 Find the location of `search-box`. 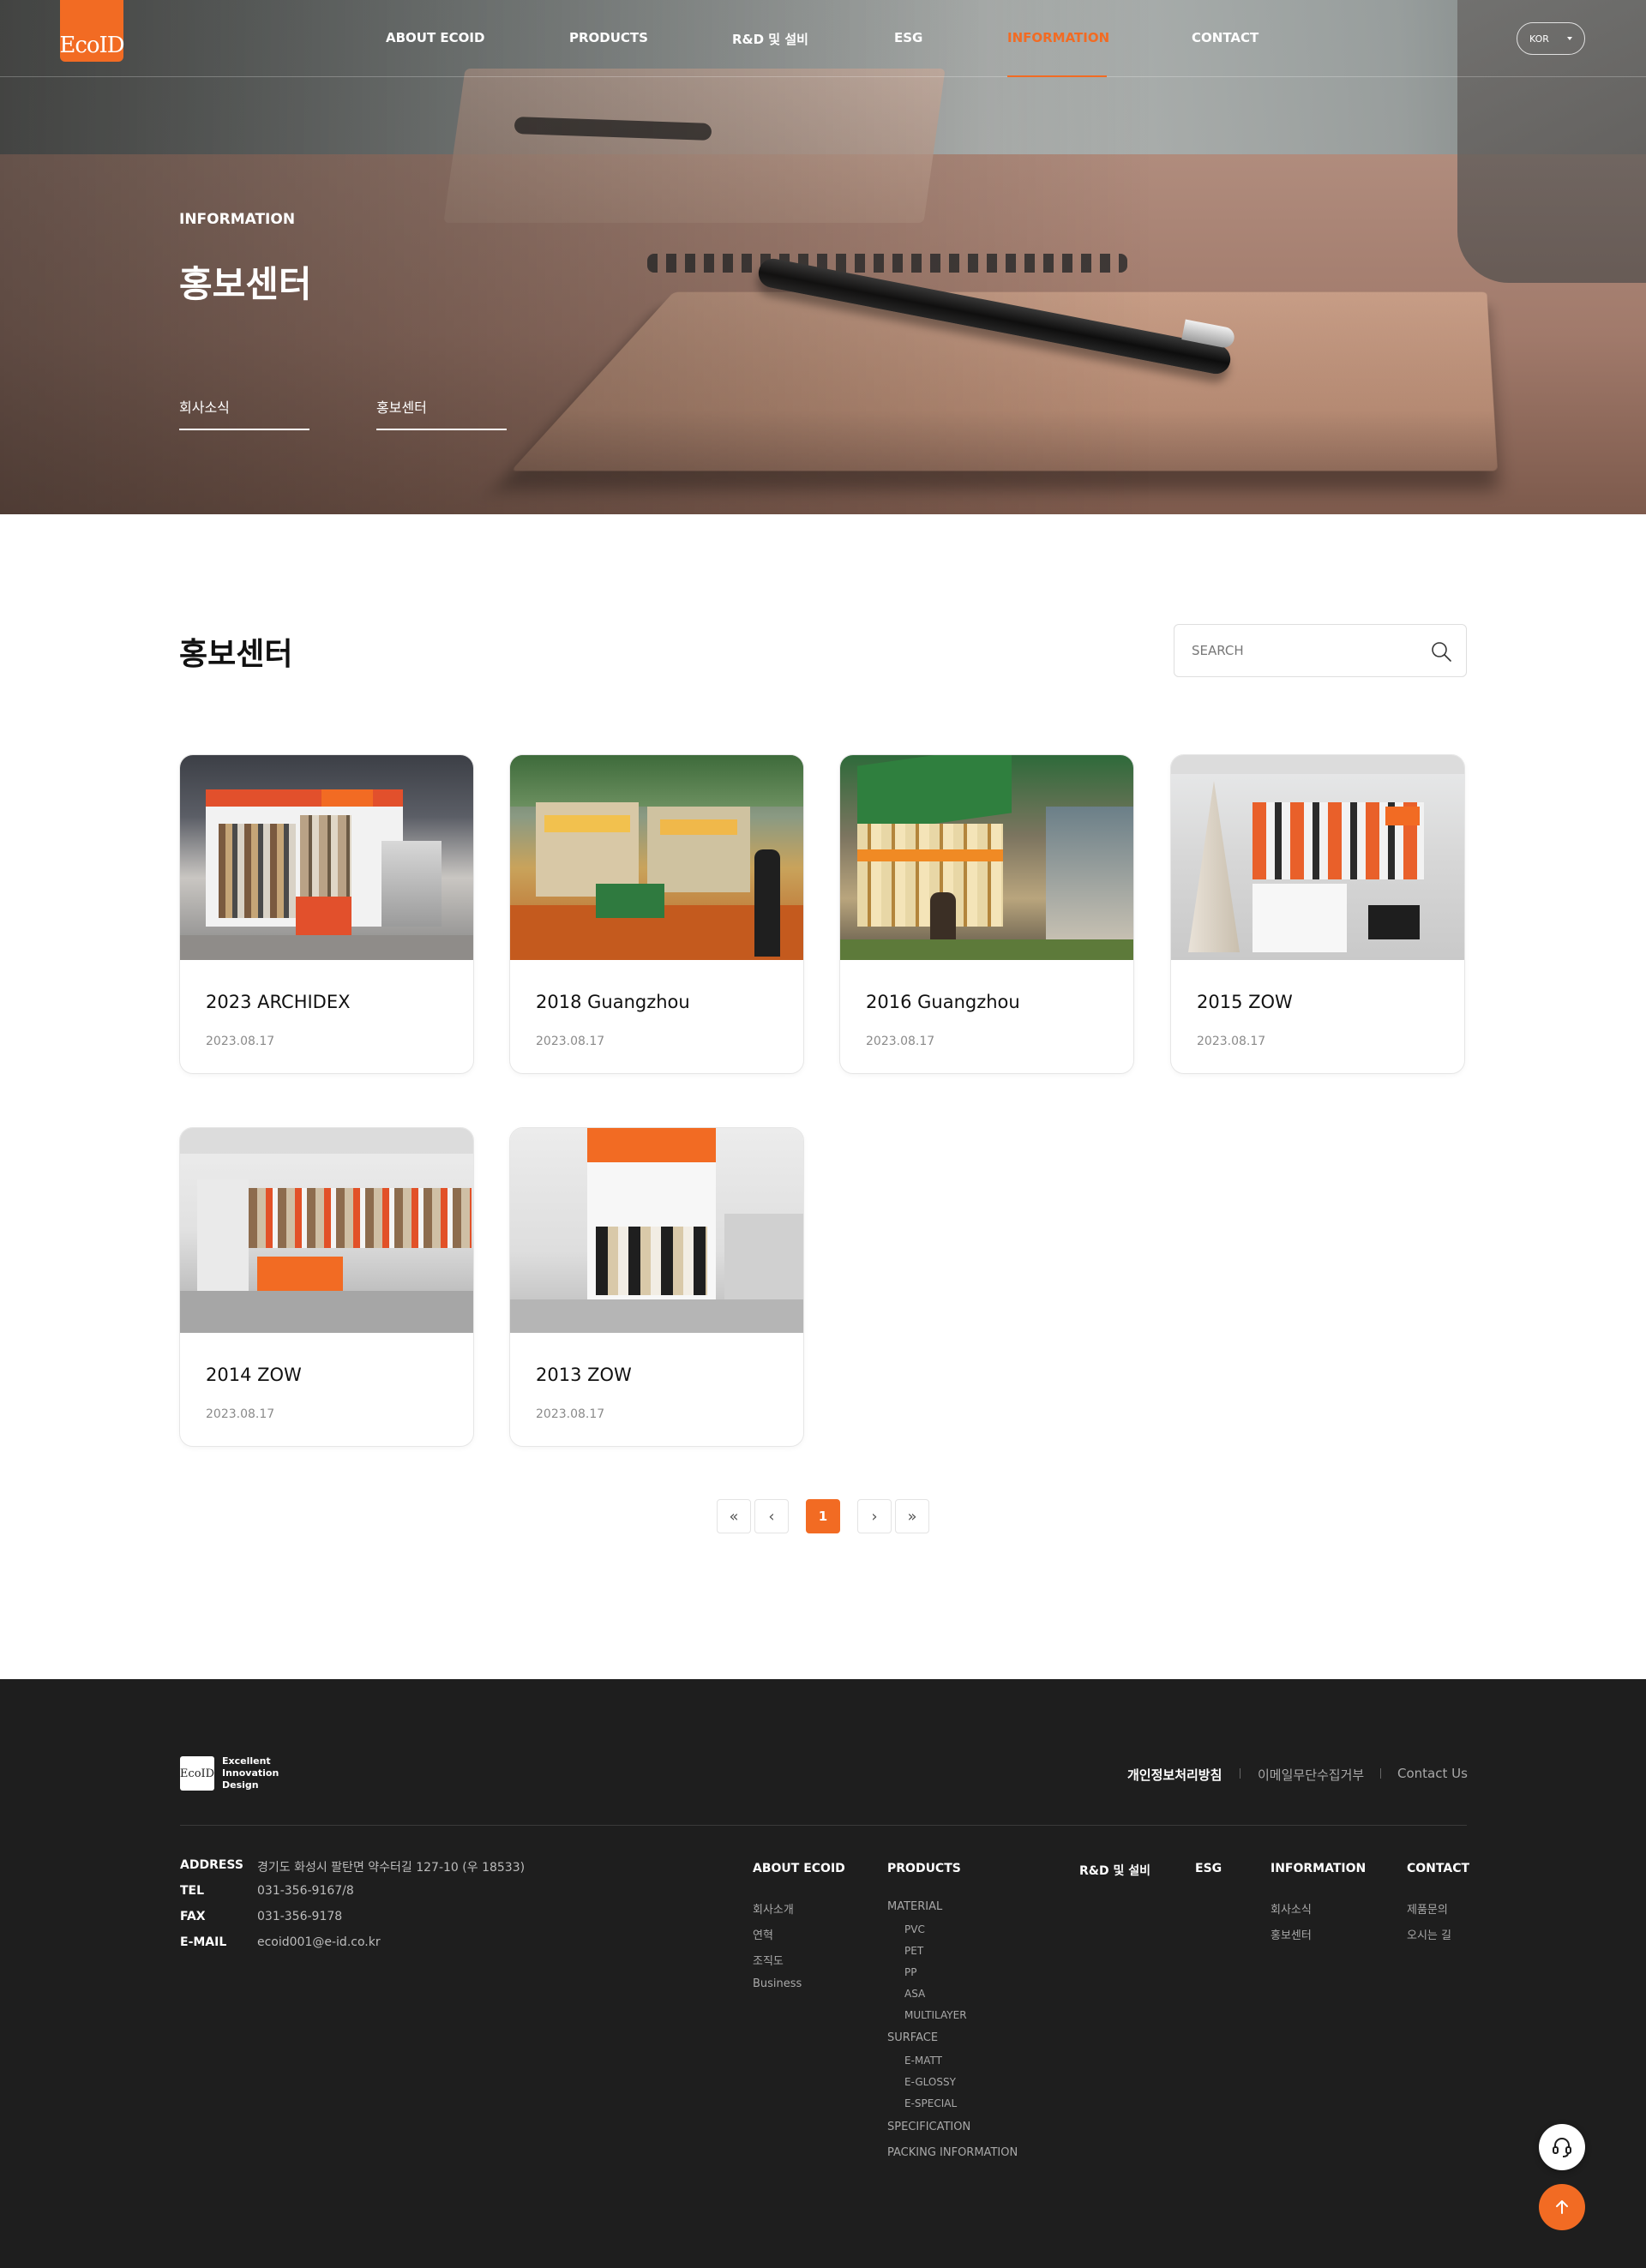

search-box is located at coordinates (1320, 650).